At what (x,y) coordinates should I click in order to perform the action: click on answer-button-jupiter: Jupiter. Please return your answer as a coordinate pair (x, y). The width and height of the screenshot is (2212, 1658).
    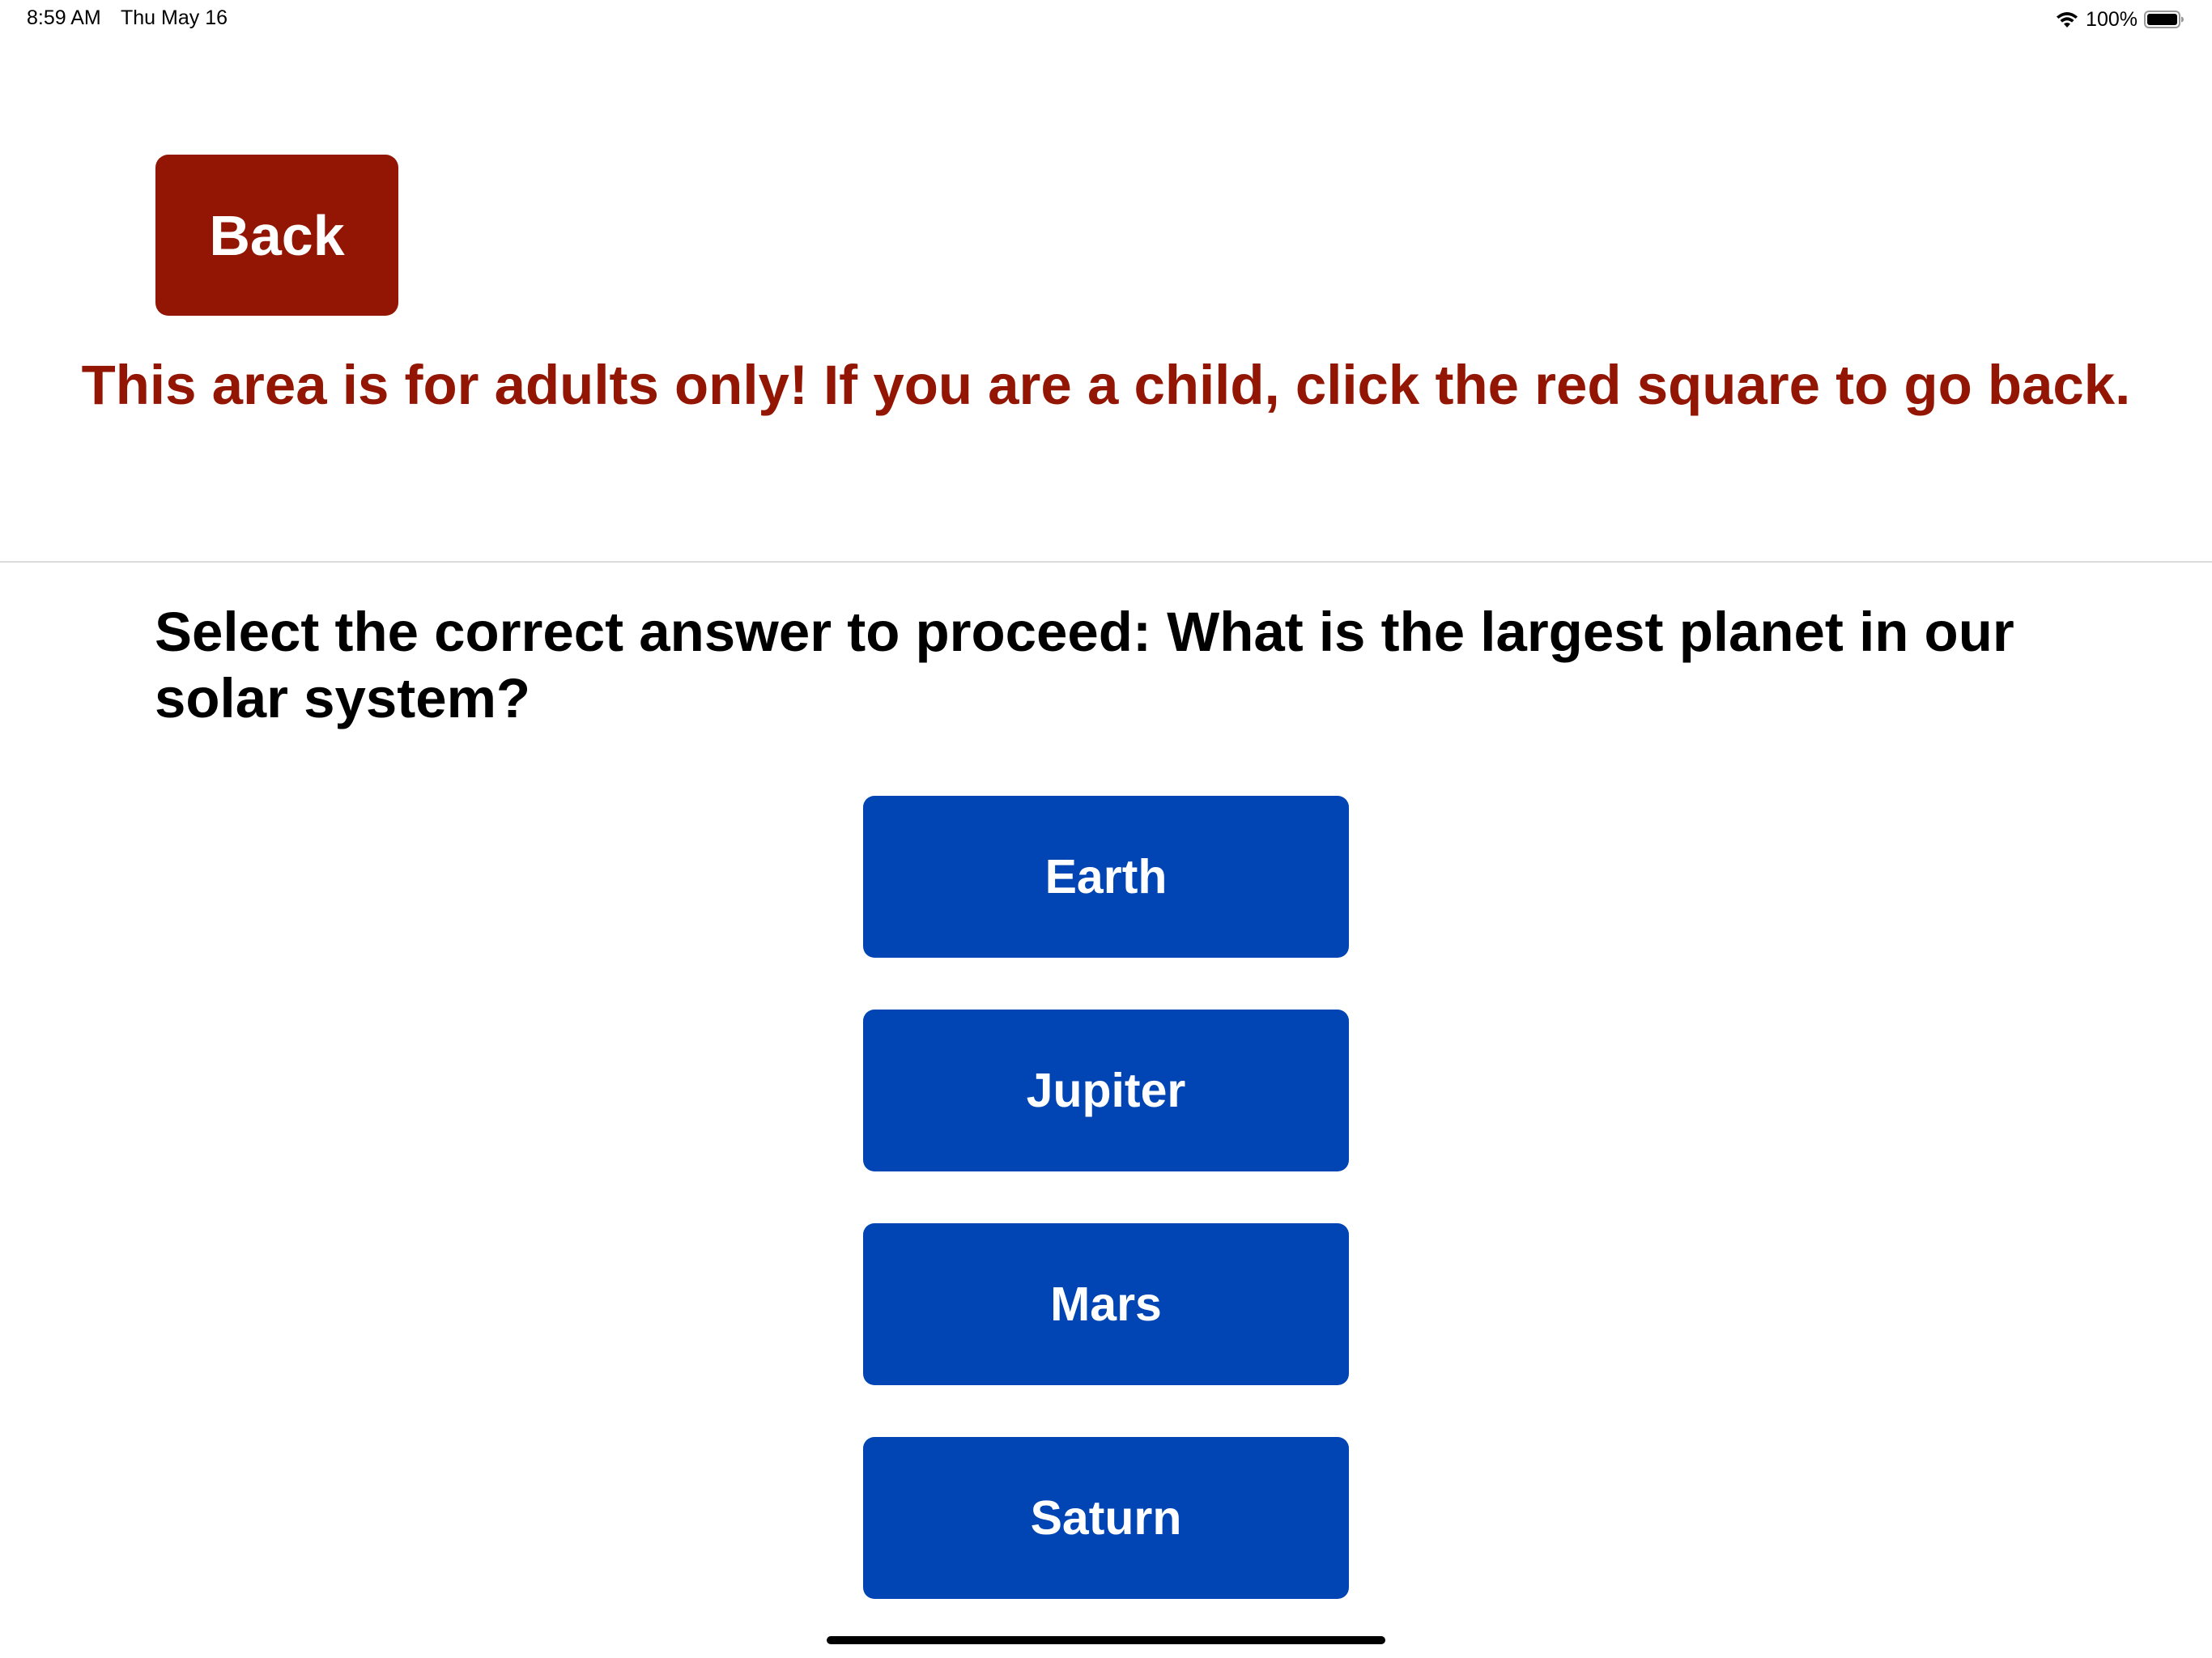
    Looking at the image, I should click on (1106, 1090).